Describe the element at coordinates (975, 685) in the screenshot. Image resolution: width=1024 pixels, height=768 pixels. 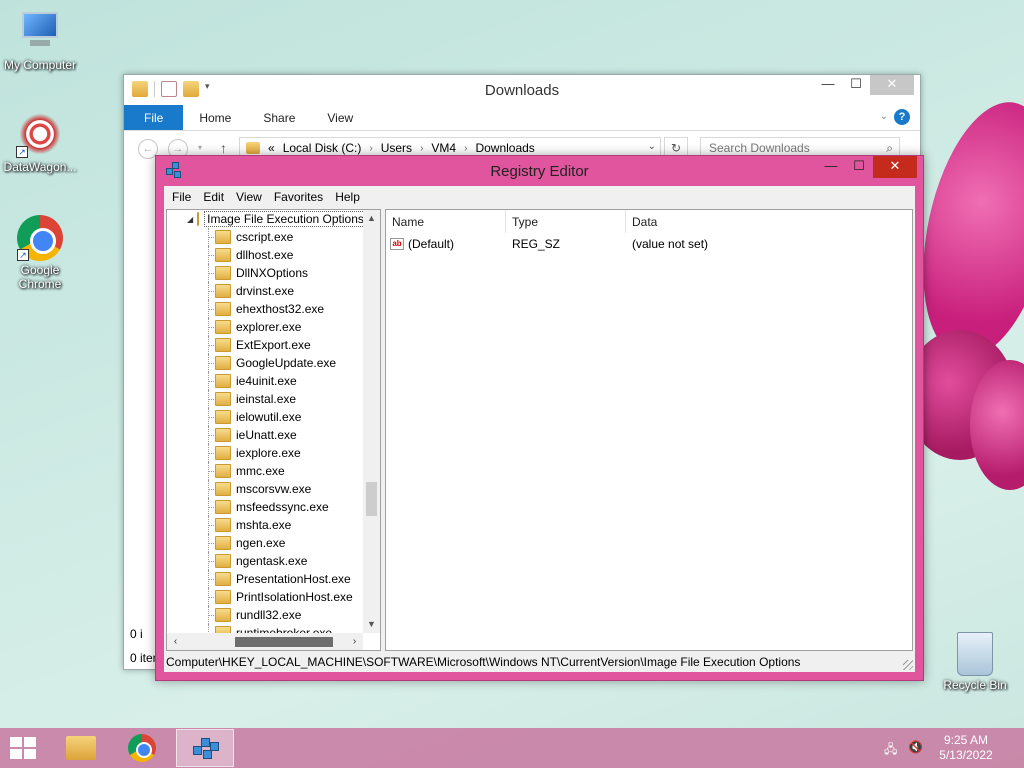
I see `desktop-icon-label: Recycle Bin` at that location.